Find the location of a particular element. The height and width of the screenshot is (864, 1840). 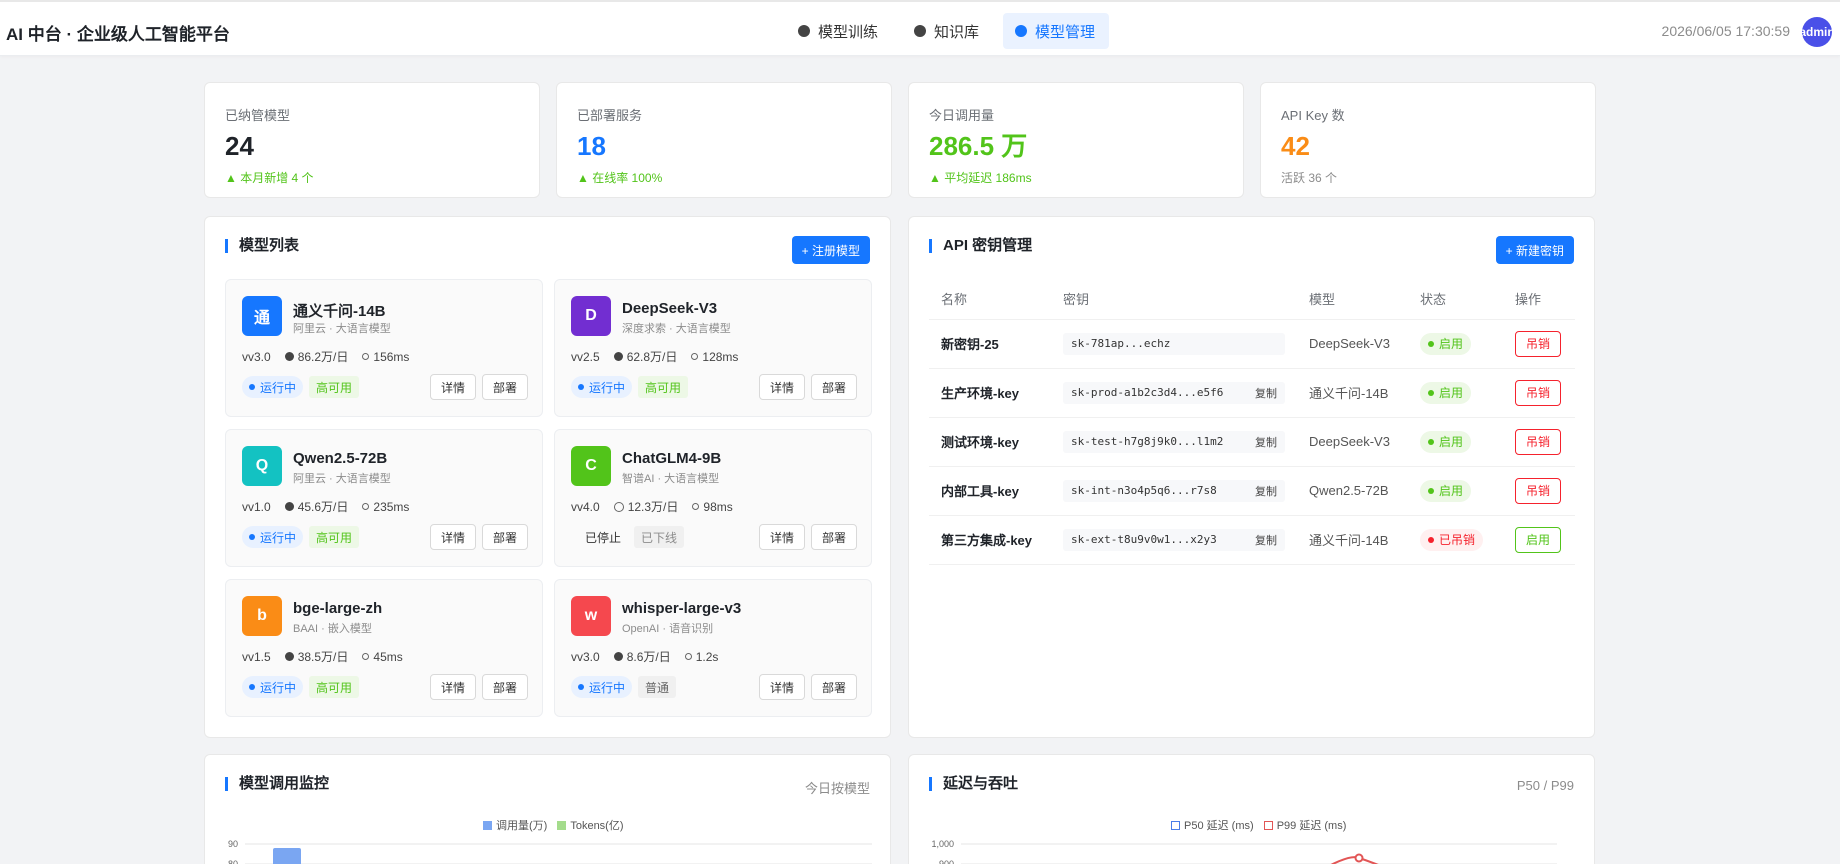

key-name: 第三方集成-key is located at coordinates (990, 540).